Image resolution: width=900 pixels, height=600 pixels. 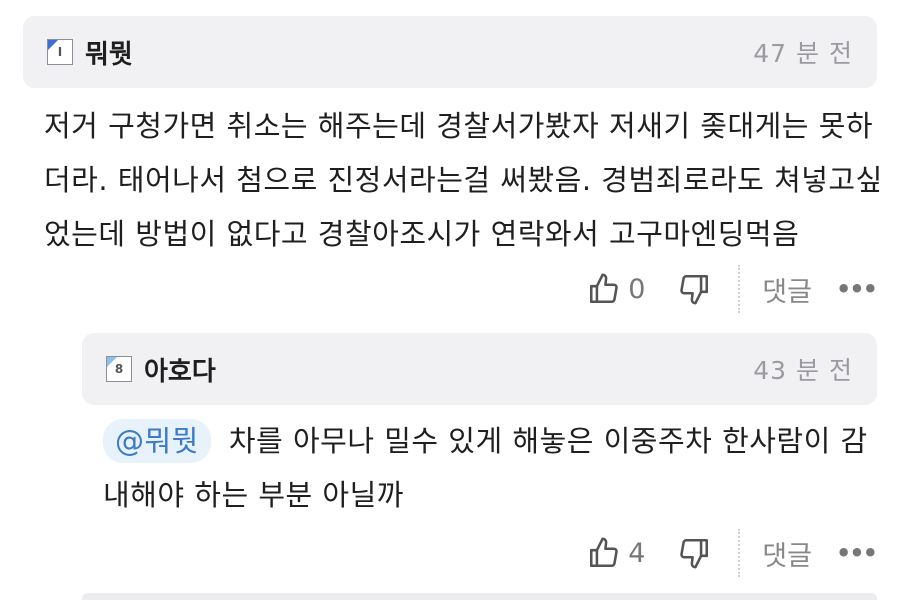 What do you see at coordinates (637, 553) in the screenshot?
I see `like-count: 4` at bounding box center [637, 553].